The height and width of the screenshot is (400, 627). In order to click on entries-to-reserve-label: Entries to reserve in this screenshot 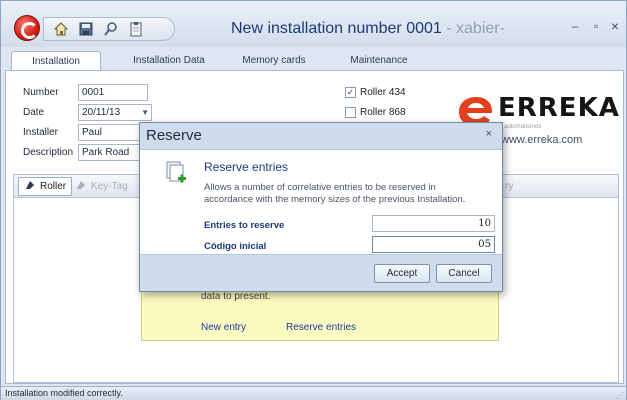, I will do `click(244, 225)`.